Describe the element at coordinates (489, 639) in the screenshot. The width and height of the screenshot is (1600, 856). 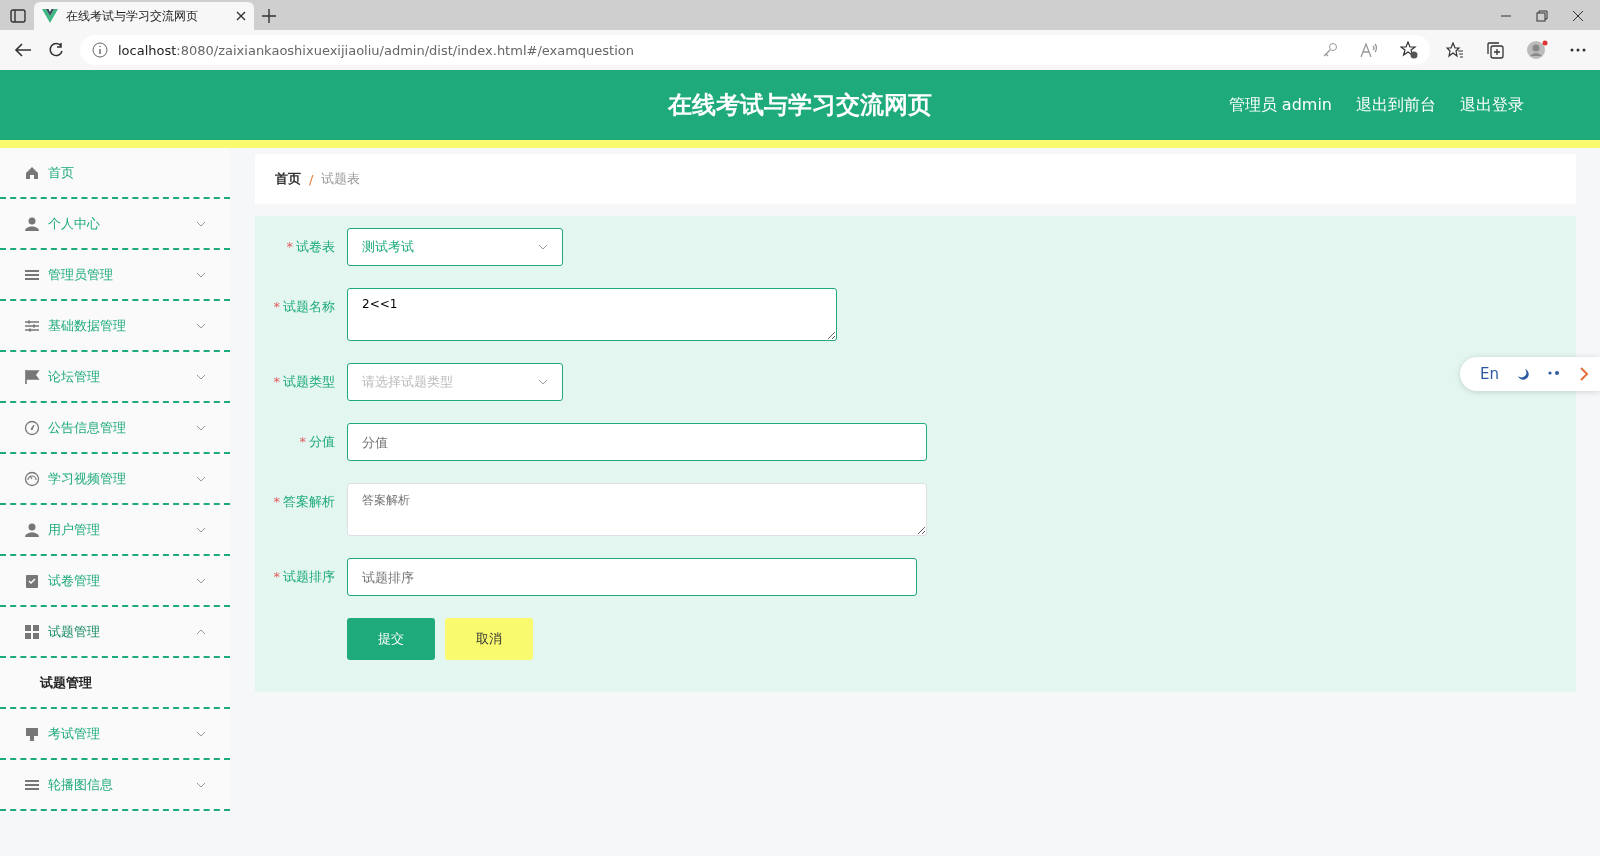
I see `cancel-button: 取消` at that location.